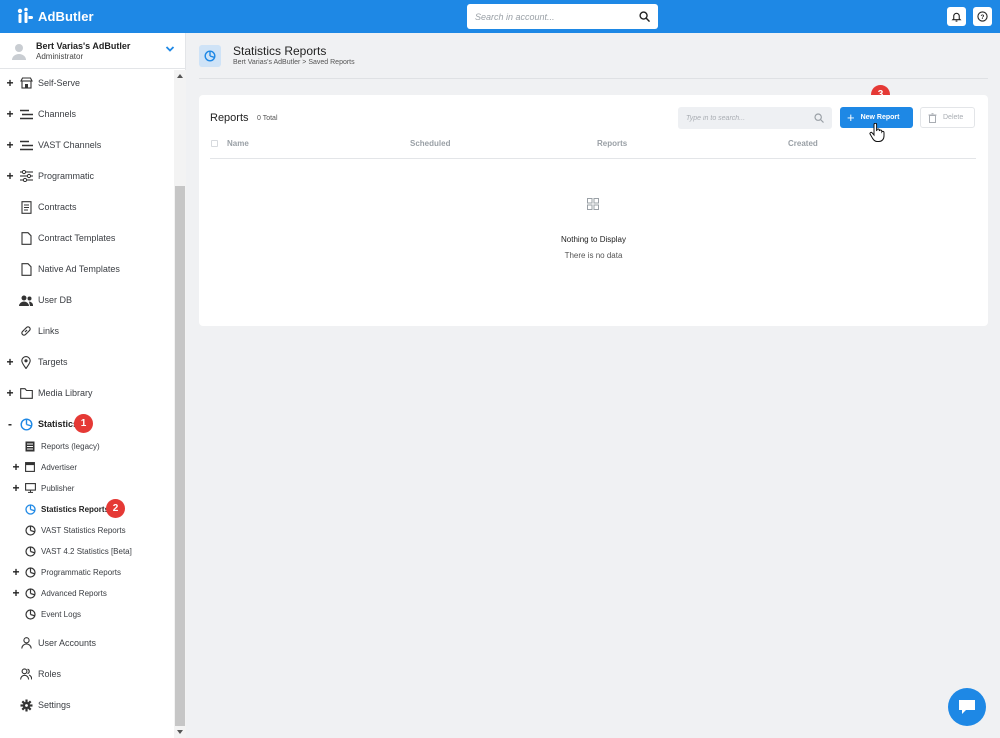 This screenshot has width=1000, height=738. What do you see at coordinates (87, 467) in the screenshot?
I see `sidebar-subitem-advertiser: + Advertiser` at bounding box center [87, 467].